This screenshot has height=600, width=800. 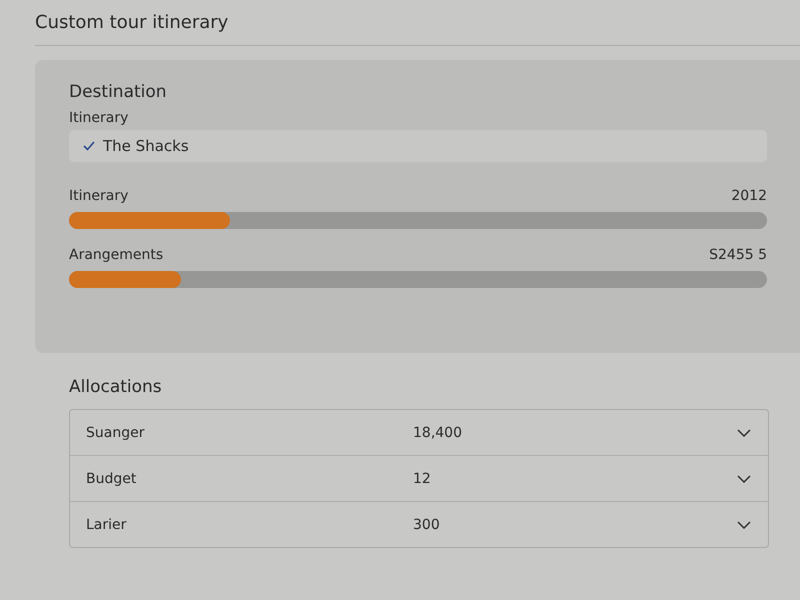 I want to click on page-title: Custom tour itinerary, so click(x=131, y=22).